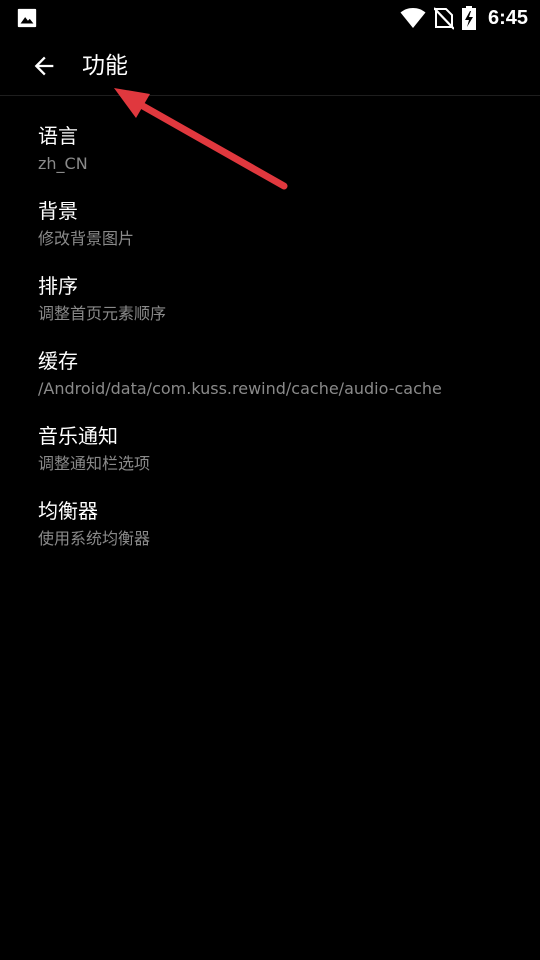  What do you see at coordinates (58, 136) in the screenshot?
I see `setting-title: 语言` at bounding box center [58, 136].